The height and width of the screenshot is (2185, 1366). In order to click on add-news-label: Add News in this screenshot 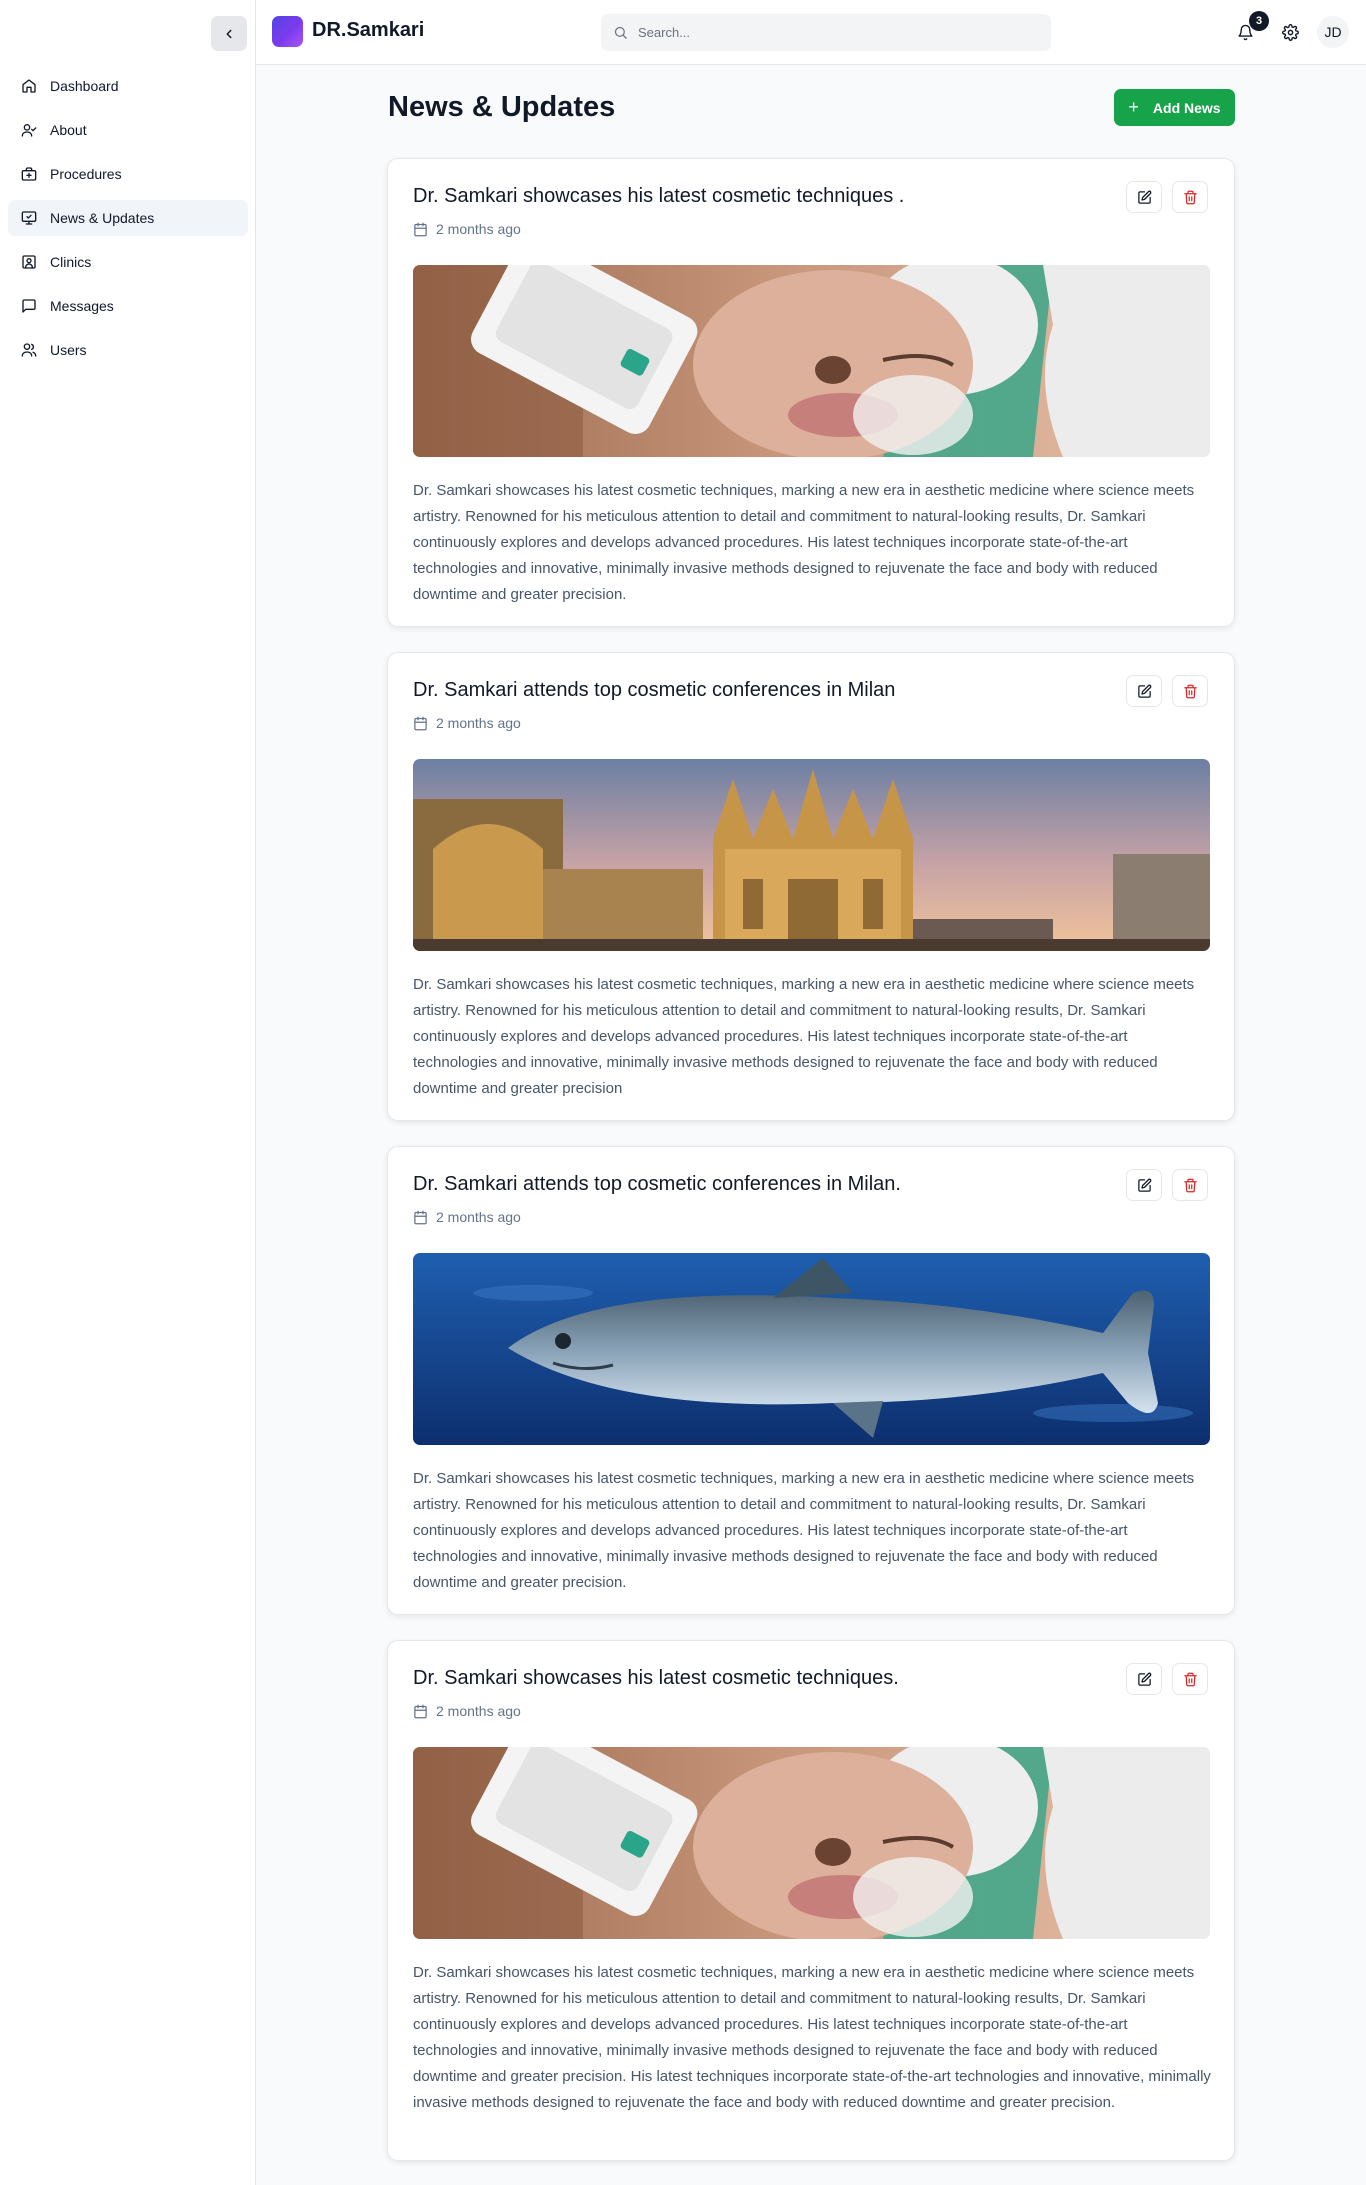, I will do `click(1186, 107)`.